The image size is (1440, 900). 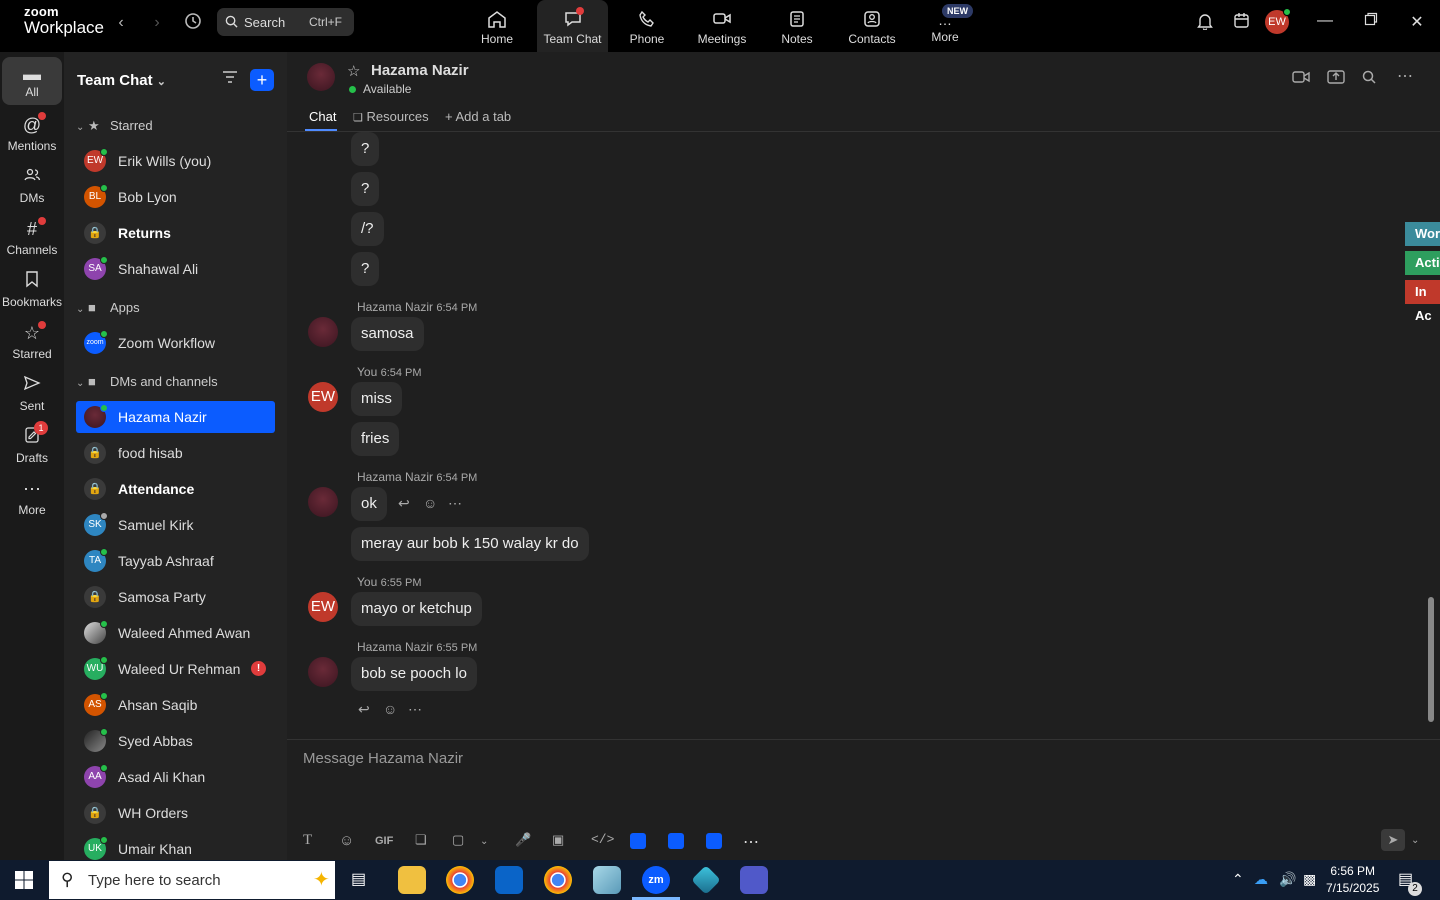 What do you see at coordinates (175, 489) in the screenshot?
I see `sidebar-item-attendance: 🔒 Attendance` at bounding box center [175, 489].